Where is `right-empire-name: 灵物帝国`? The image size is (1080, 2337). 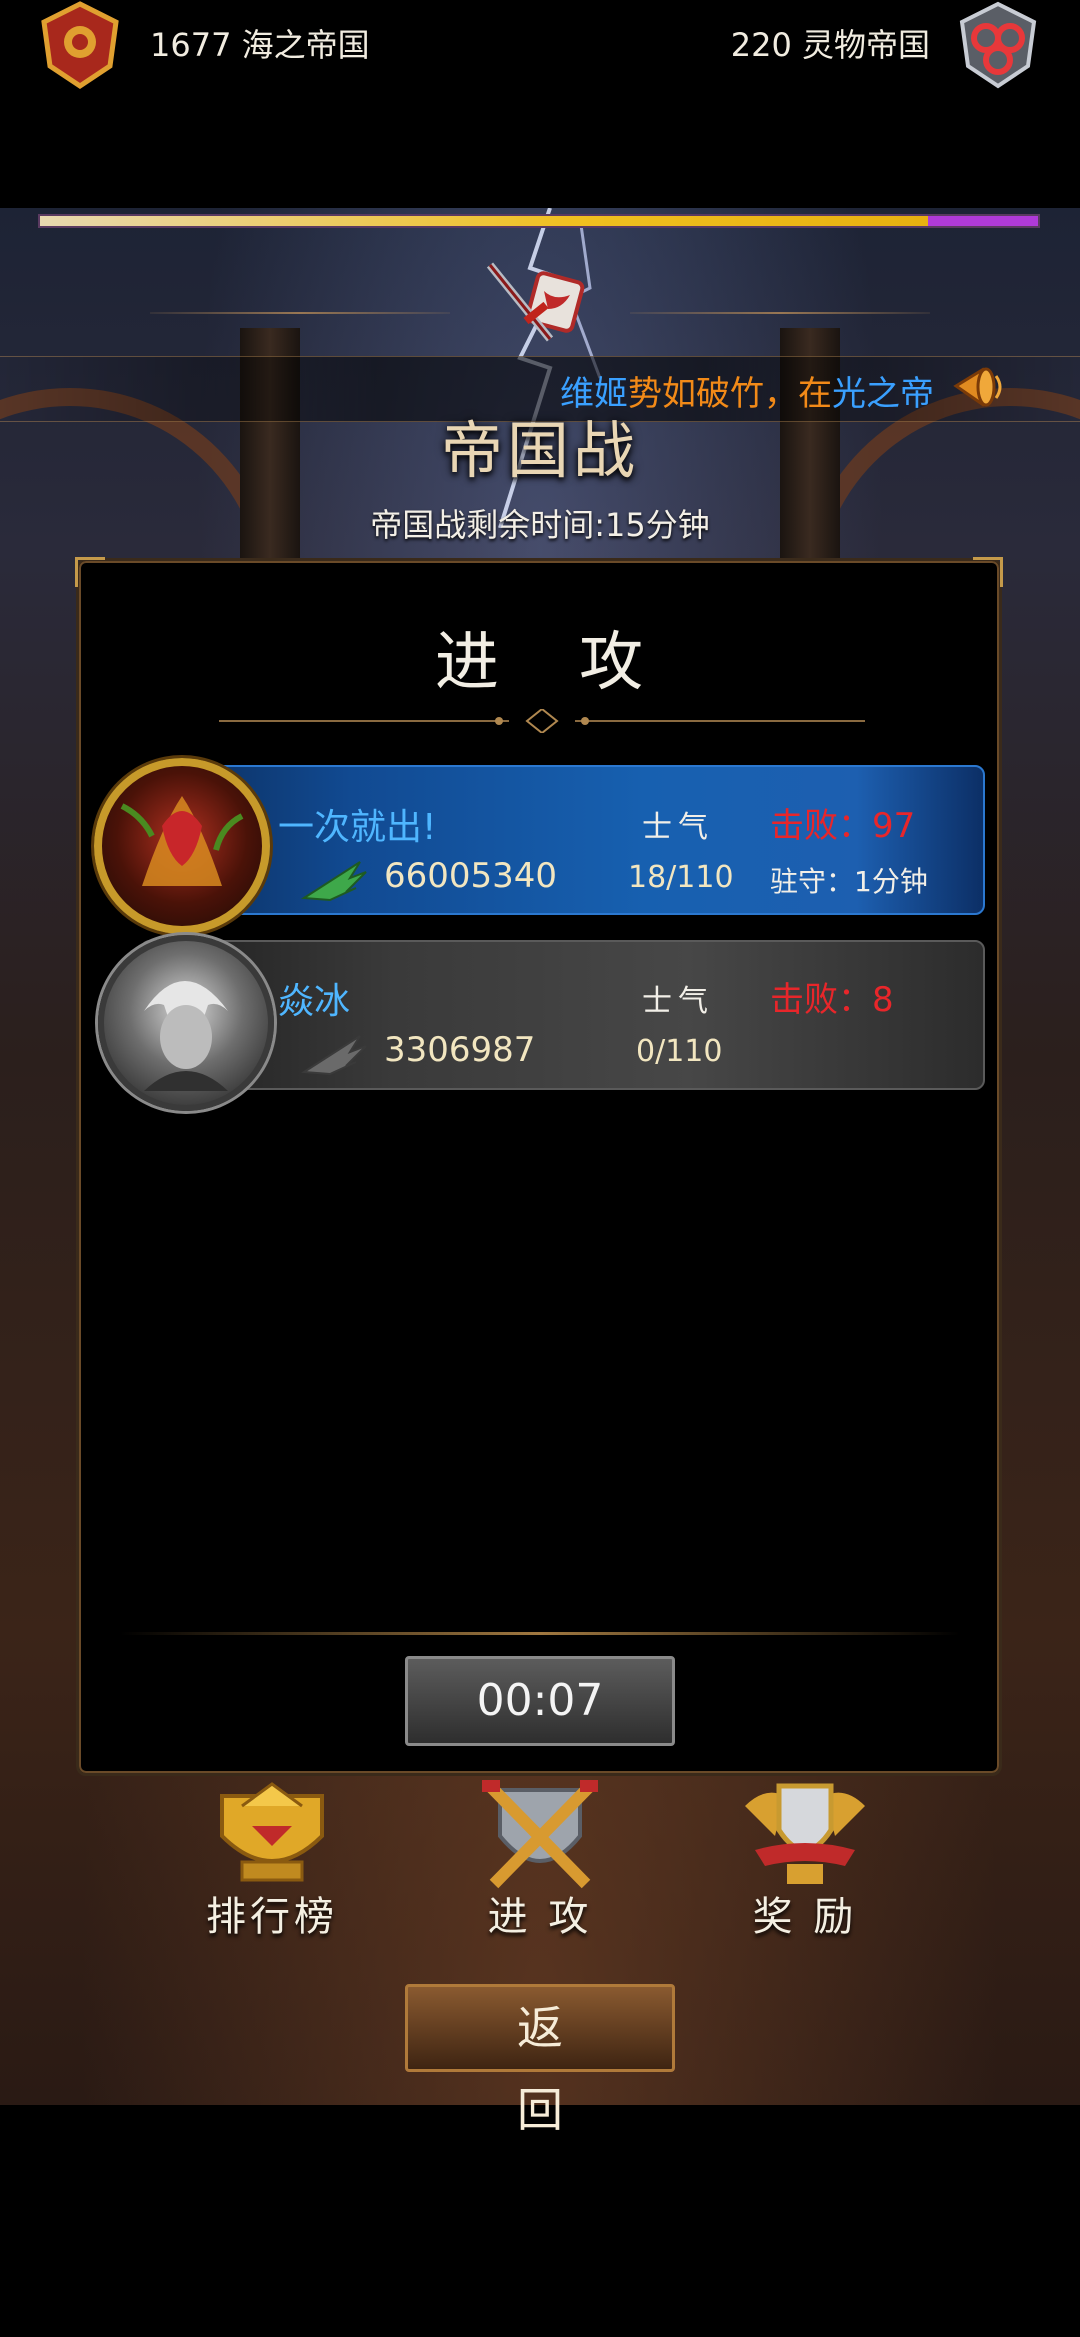
right-empire-name: 灵物帝国 is located at coordinates (865, 45).